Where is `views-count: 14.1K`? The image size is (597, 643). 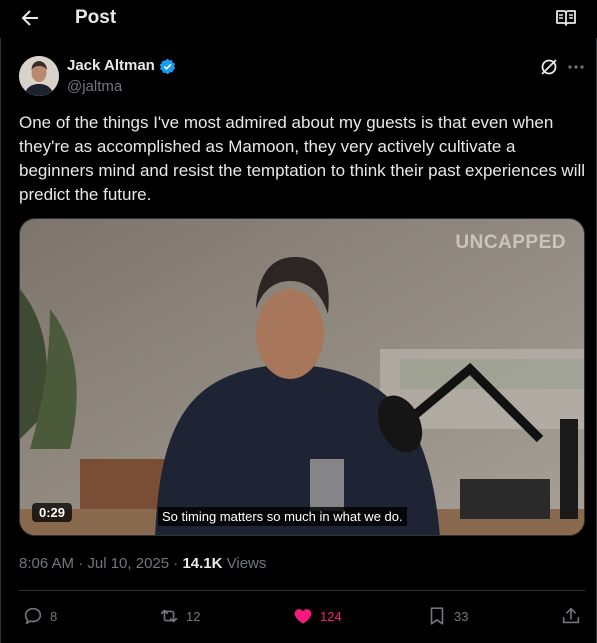 views-count: 14.1K is located at coordinates (202, 563).